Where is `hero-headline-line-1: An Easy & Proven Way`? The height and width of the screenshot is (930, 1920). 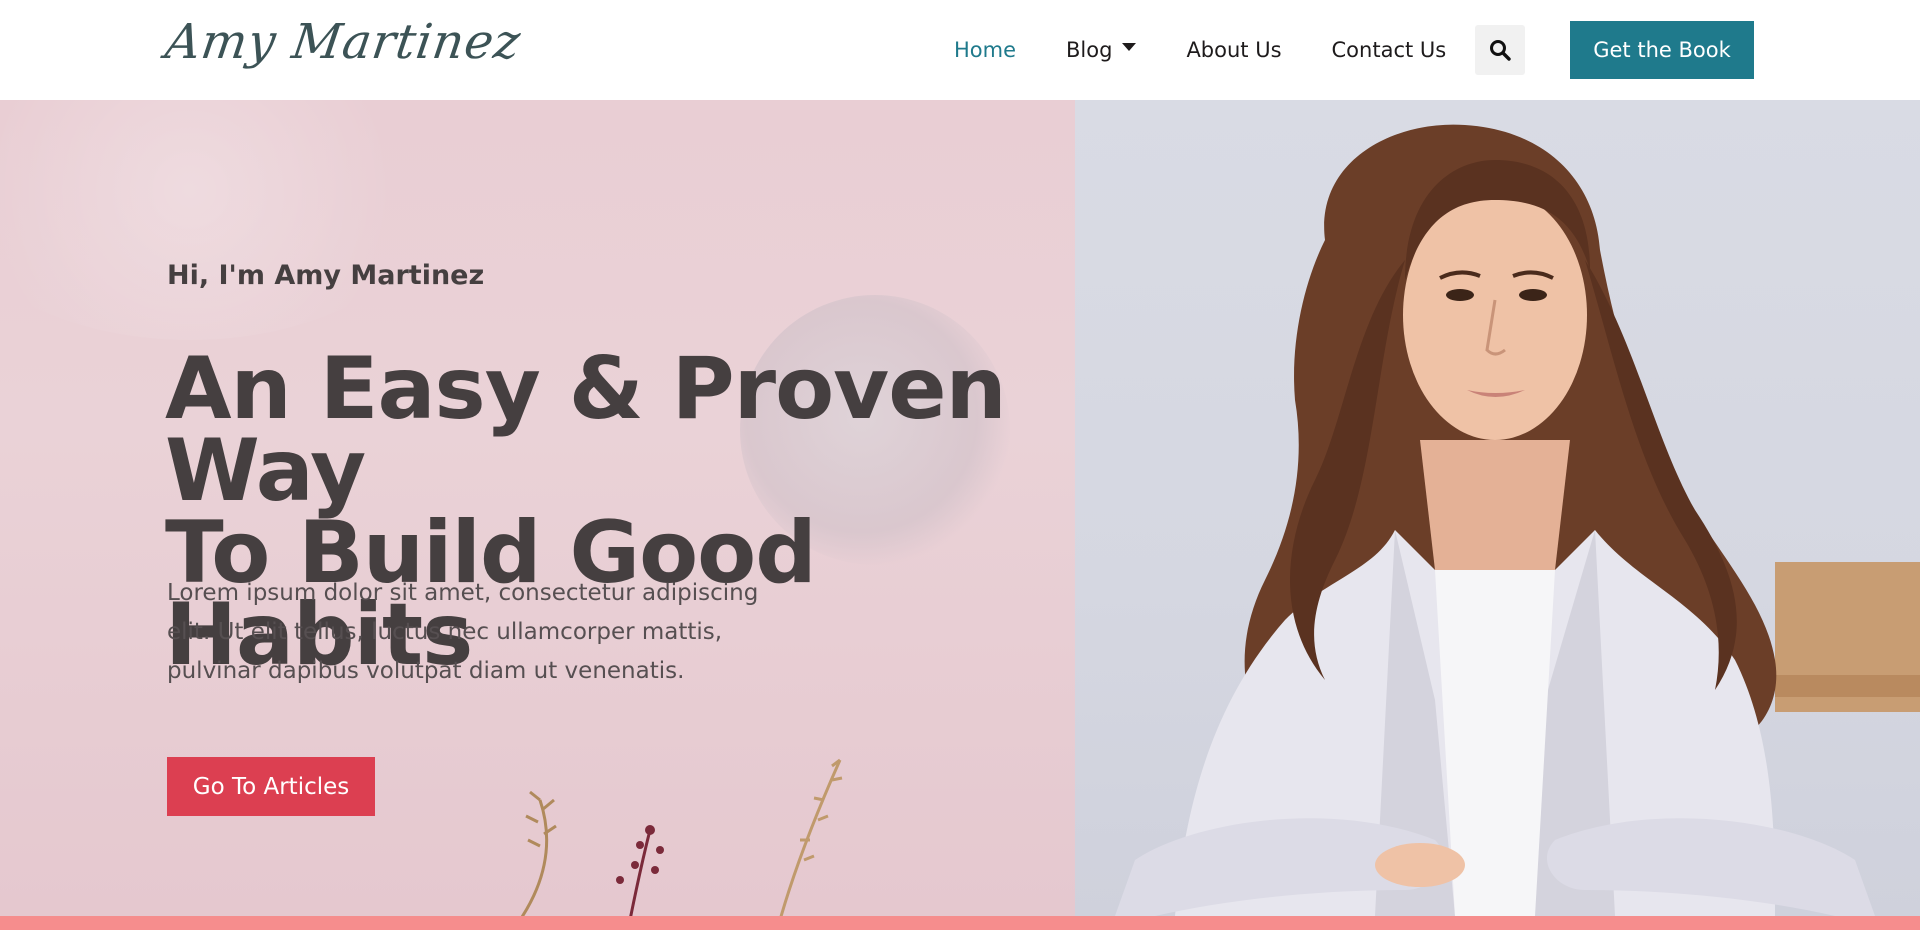 hero-headline-line-1: An Easy & Proven Way is located at coordinates (586, 430).